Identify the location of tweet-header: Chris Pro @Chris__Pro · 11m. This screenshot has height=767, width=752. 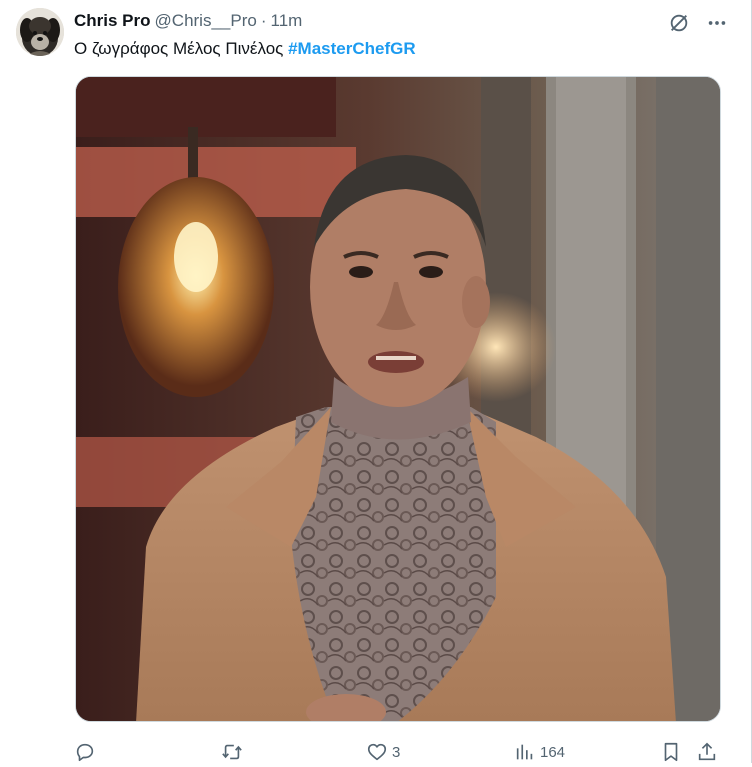
(188, 21).